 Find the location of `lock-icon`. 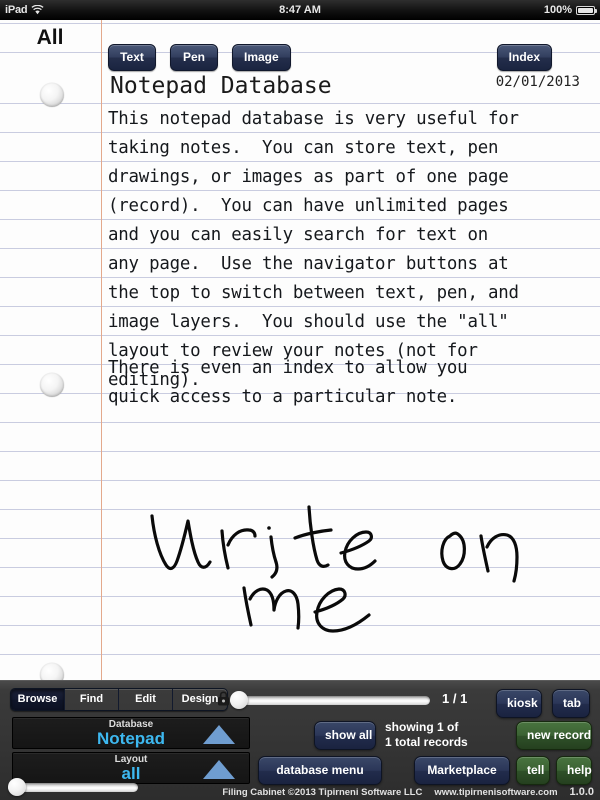

lock-icon is located at coordinates (223, 698).